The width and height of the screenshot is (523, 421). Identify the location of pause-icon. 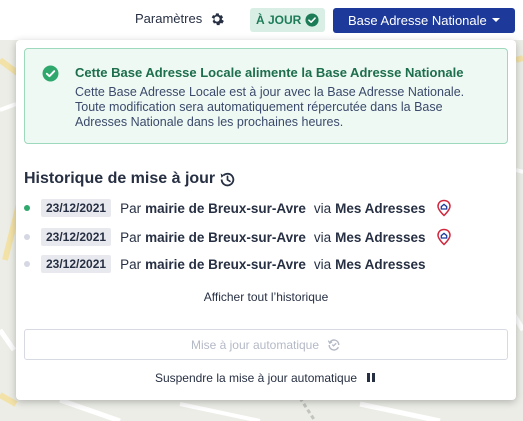
(372, 378).